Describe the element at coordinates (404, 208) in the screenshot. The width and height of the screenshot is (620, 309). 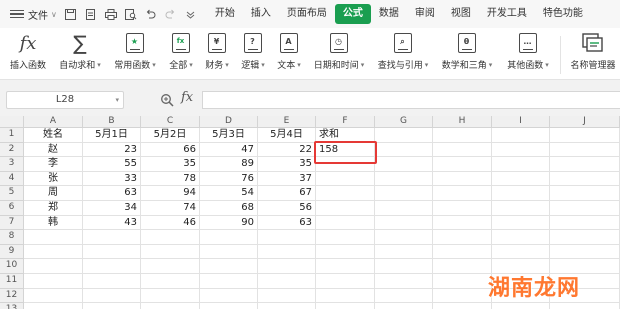
I see `cell-g6` at that location.